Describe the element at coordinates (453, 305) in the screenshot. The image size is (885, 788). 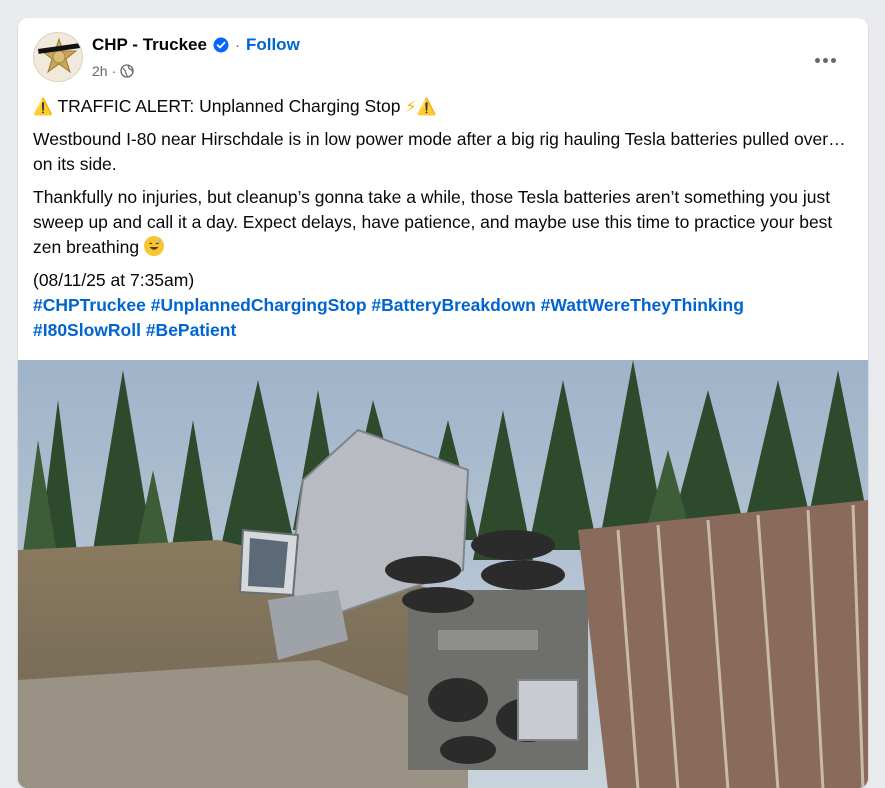
I see `hashtag-link: #BatteryBreakdown` at that location.